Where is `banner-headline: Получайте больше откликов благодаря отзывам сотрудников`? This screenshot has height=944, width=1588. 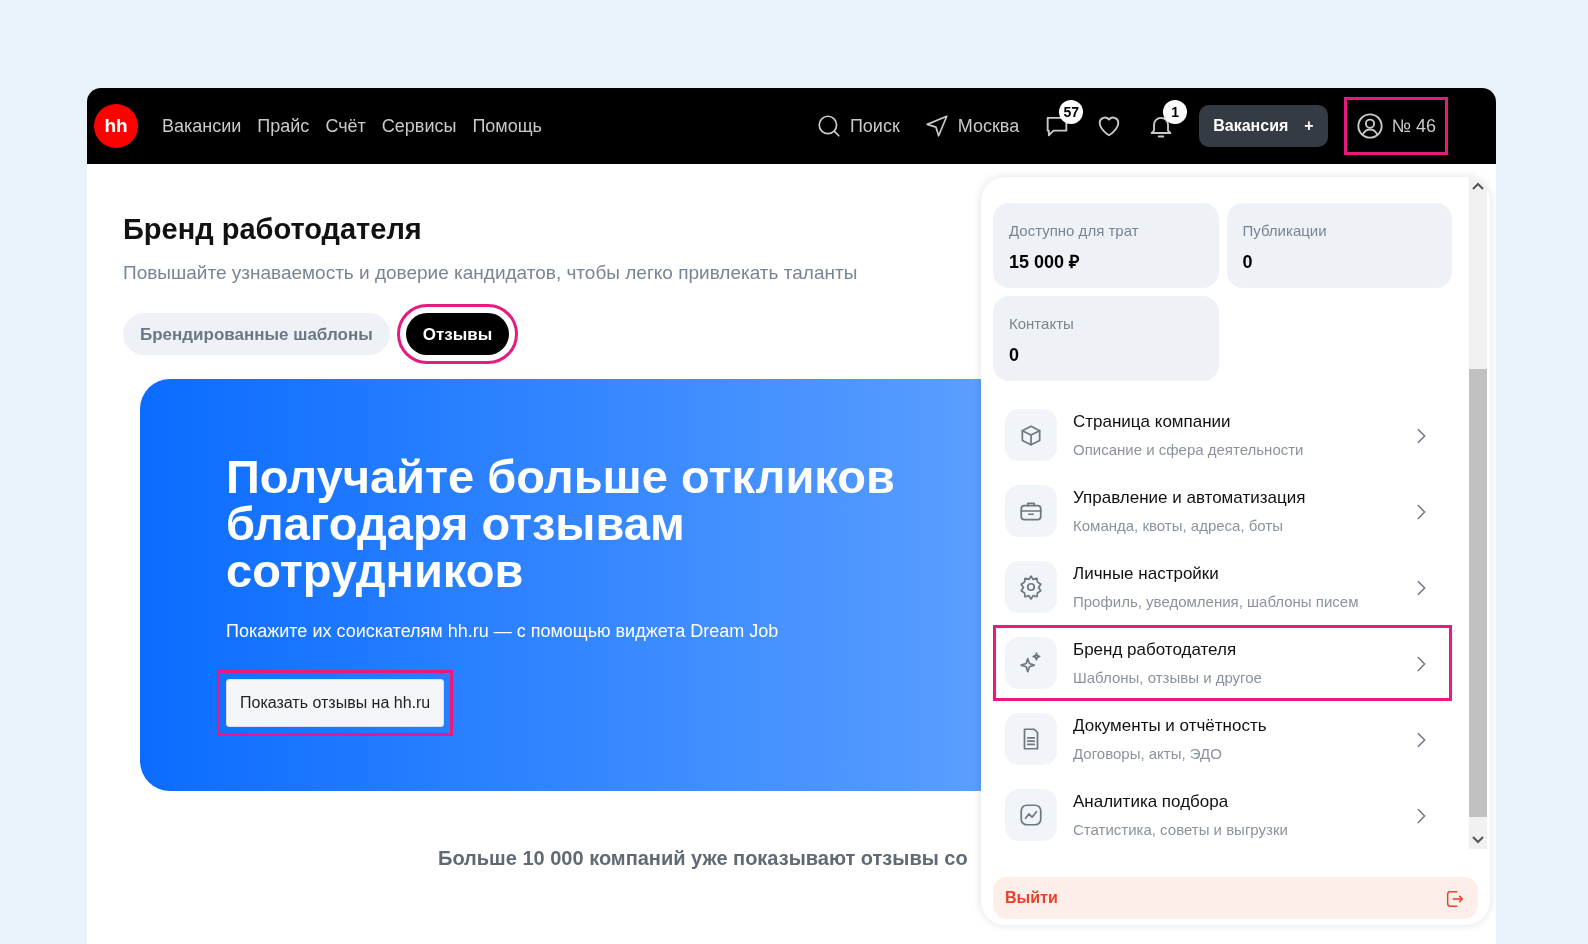 banner-headline: Получайте больше откликов благодаря отзывам сотрудников is located at coordinates (561, 524).